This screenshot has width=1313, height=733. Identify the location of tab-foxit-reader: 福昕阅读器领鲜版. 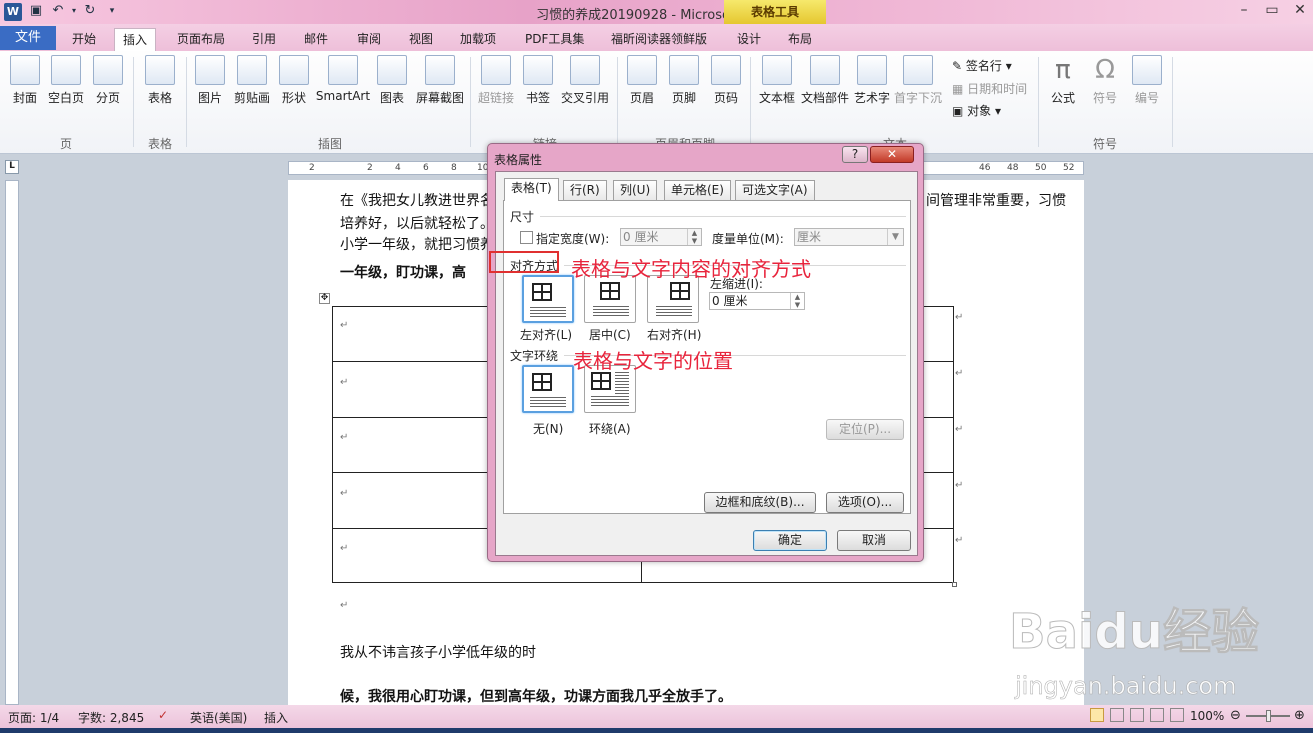
(659, 39).